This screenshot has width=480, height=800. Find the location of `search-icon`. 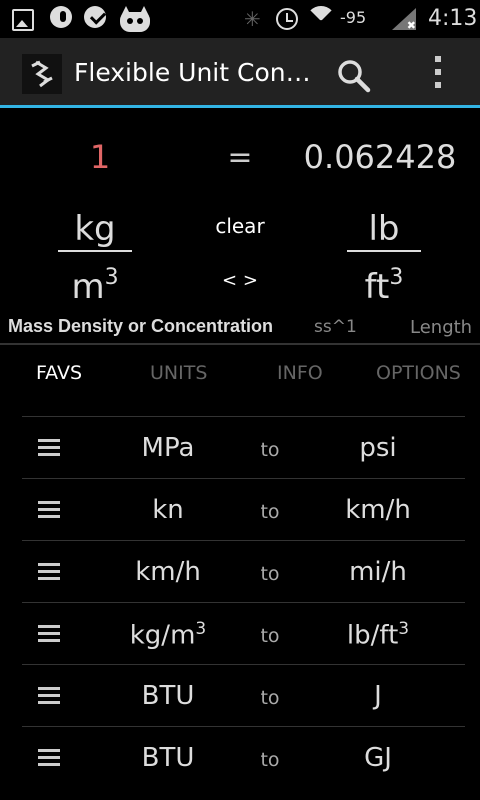

search-icon is located at coordinates (354, 76).